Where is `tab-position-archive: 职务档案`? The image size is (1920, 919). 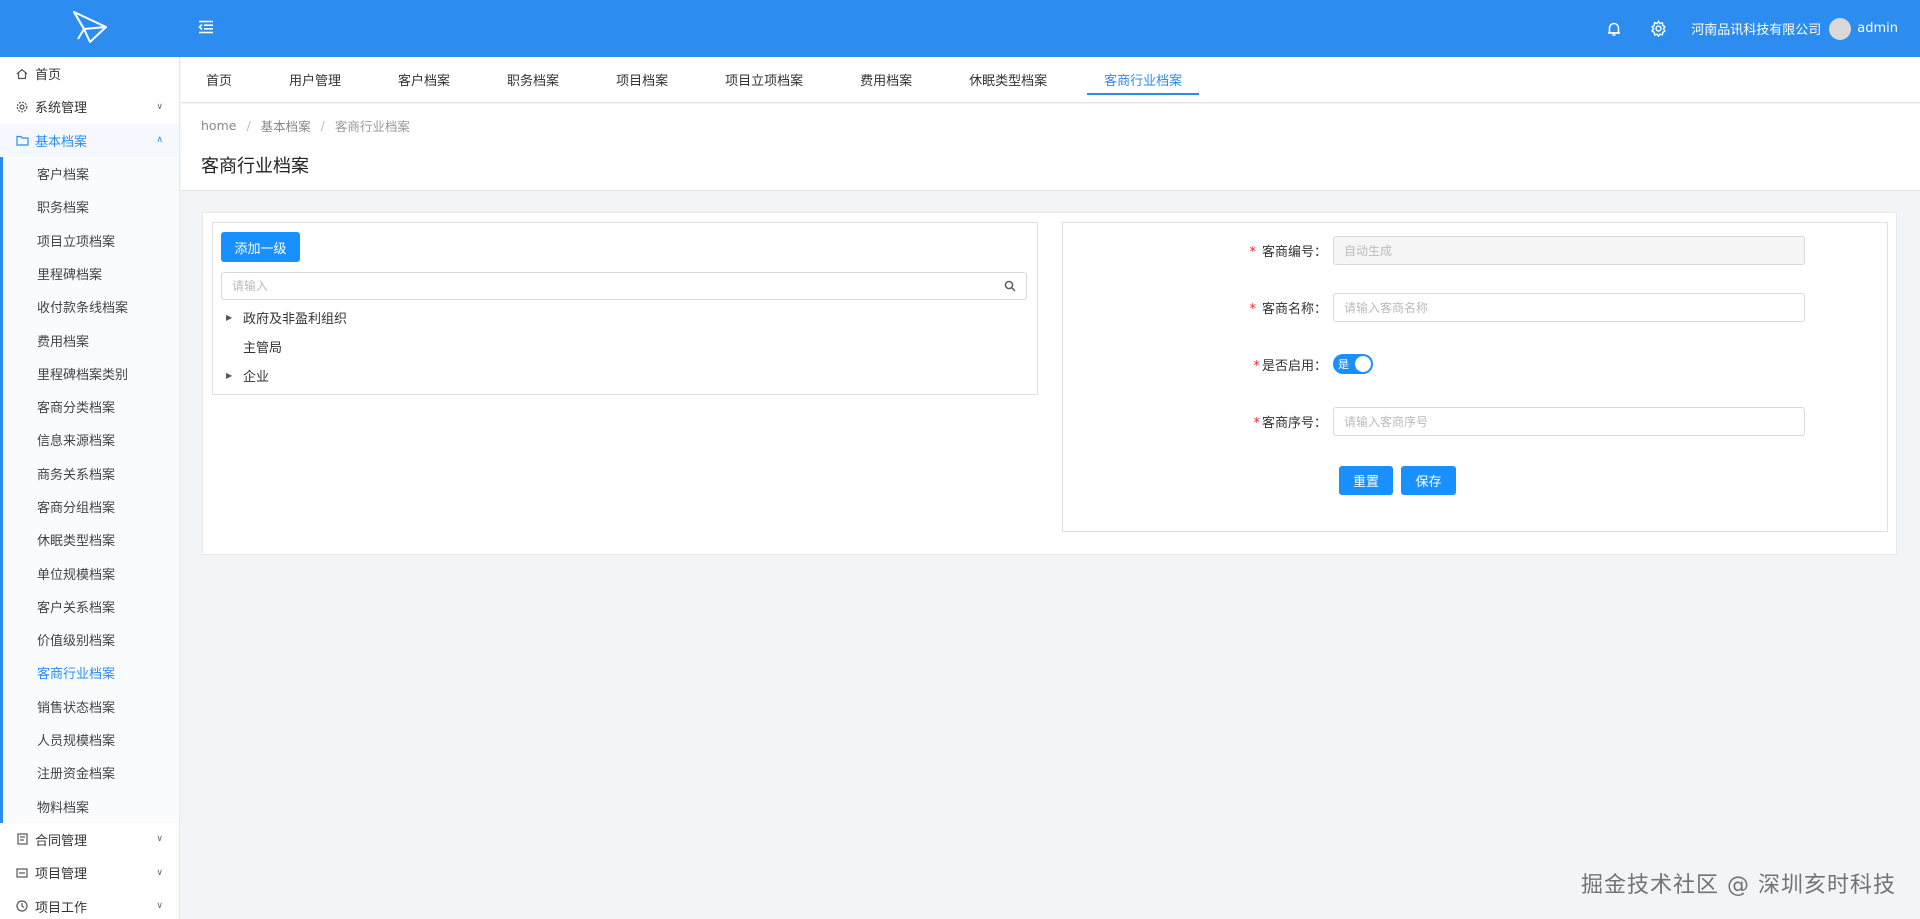 tab-position-archive: 职务档案 is located at coordinates (533, 80).